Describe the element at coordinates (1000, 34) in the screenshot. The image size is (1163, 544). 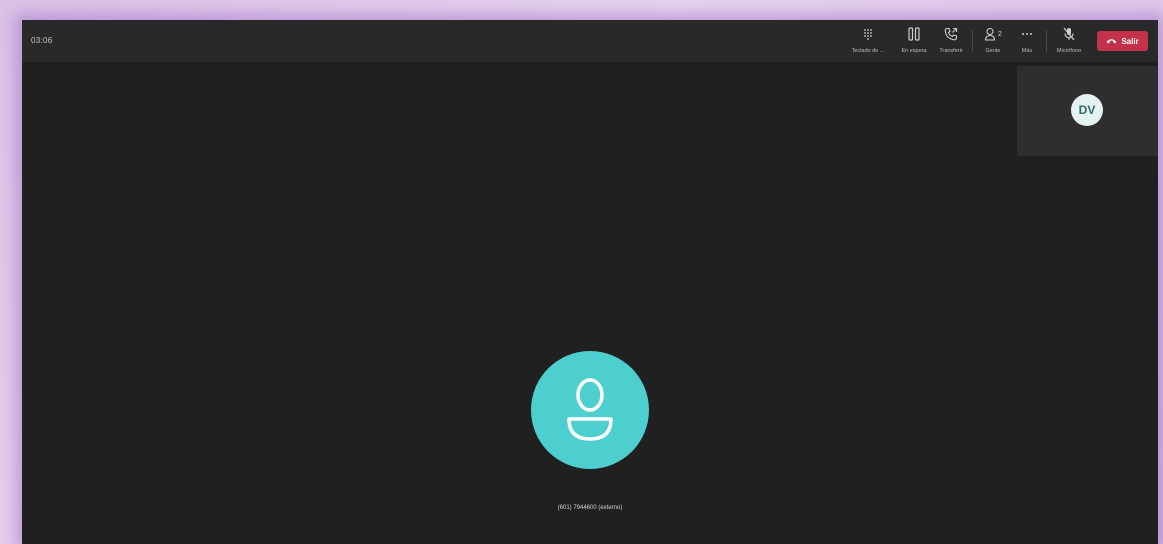
I see `people-count: 2` at that location.